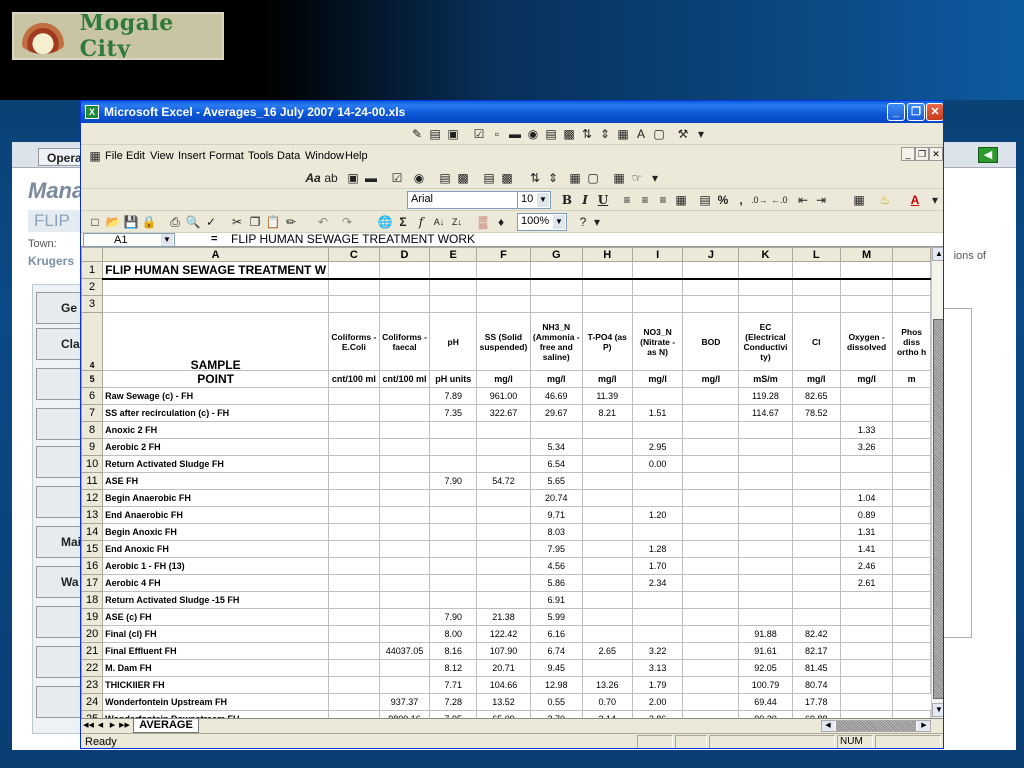  Describe the element at coordinates (553, 178) in the screenshot. I see `spin-icon: ⇕` at that location.